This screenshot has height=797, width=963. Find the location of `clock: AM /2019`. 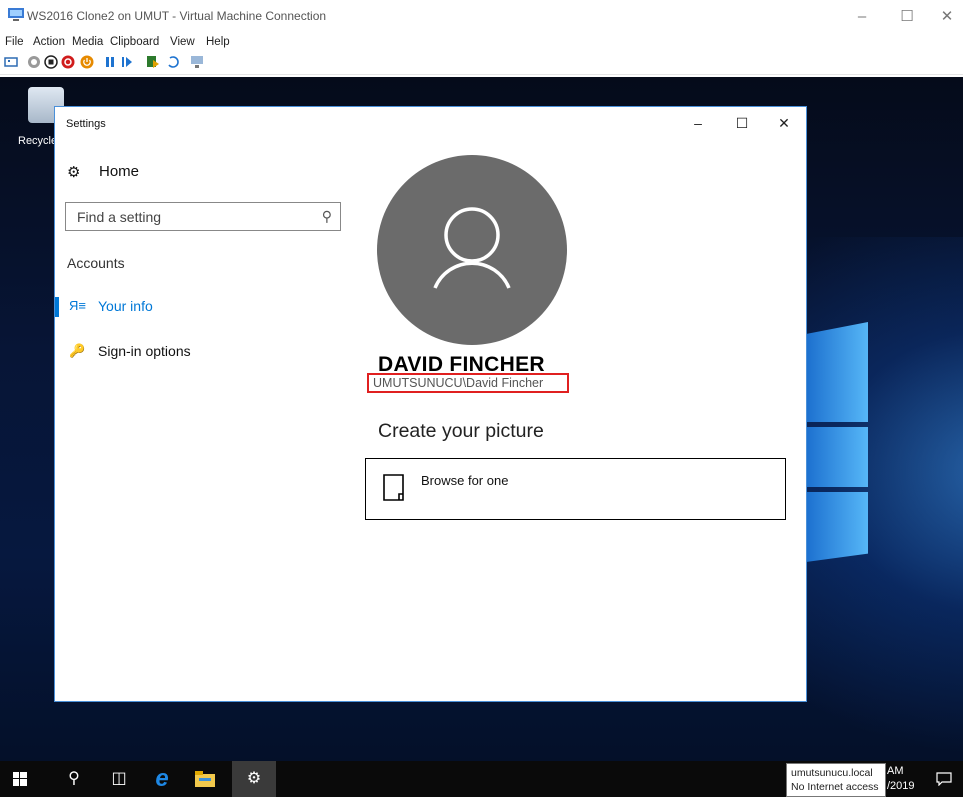

clock: AM /2019 is located at coordinates (907, 779).